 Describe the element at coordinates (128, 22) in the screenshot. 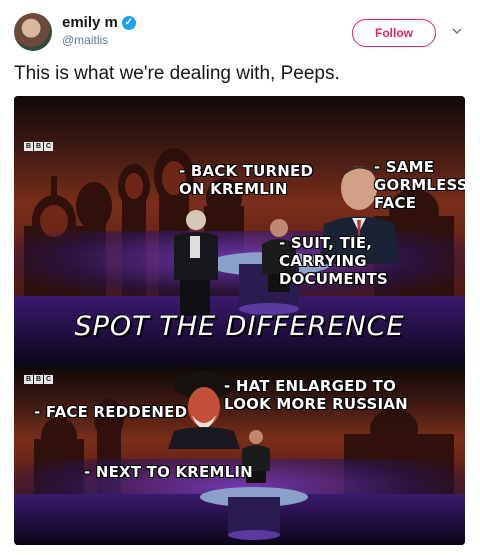

I see `verified-badge-icon: ✓` at that location.